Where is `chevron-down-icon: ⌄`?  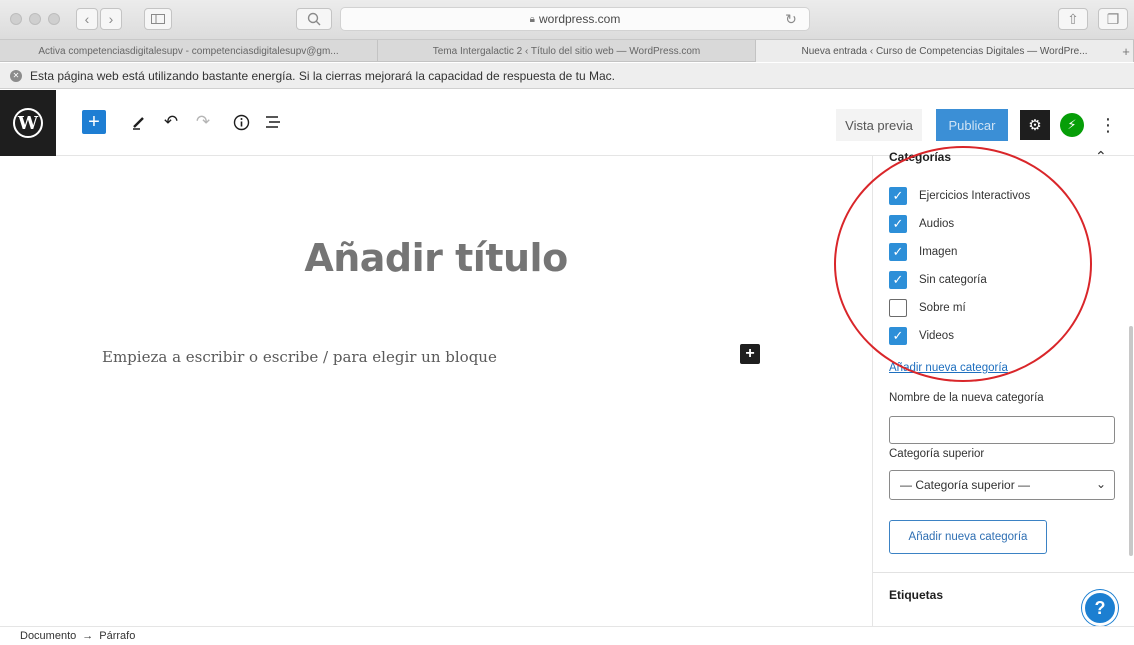
chevron-down-icon: ⌄ is located at coordinates (1100, 484).